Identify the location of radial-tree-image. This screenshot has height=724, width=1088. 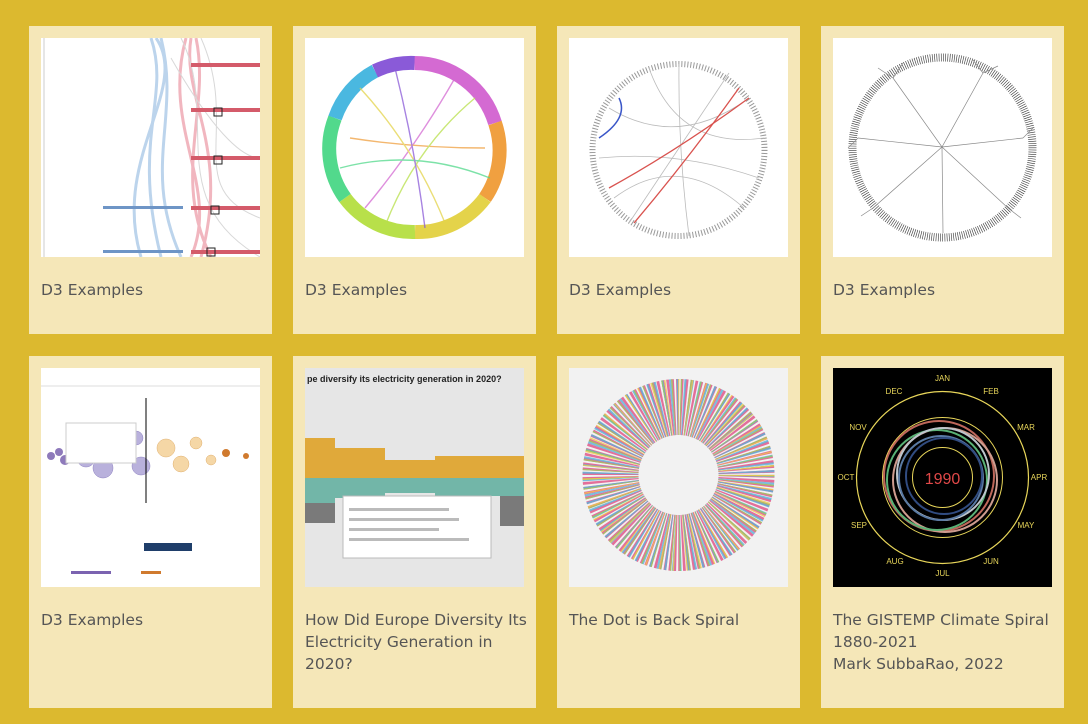
(942, 147).